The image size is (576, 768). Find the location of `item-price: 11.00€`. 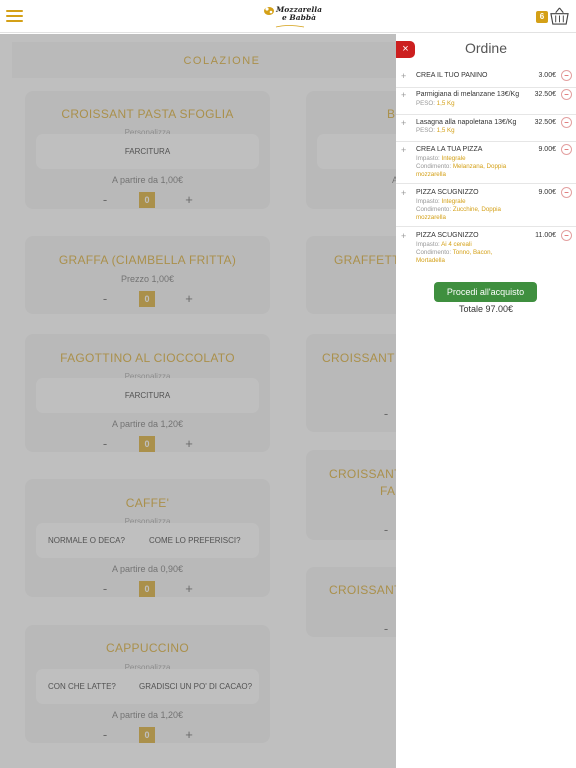

item-price: 11.00€ is located at coordinates (545, 235).